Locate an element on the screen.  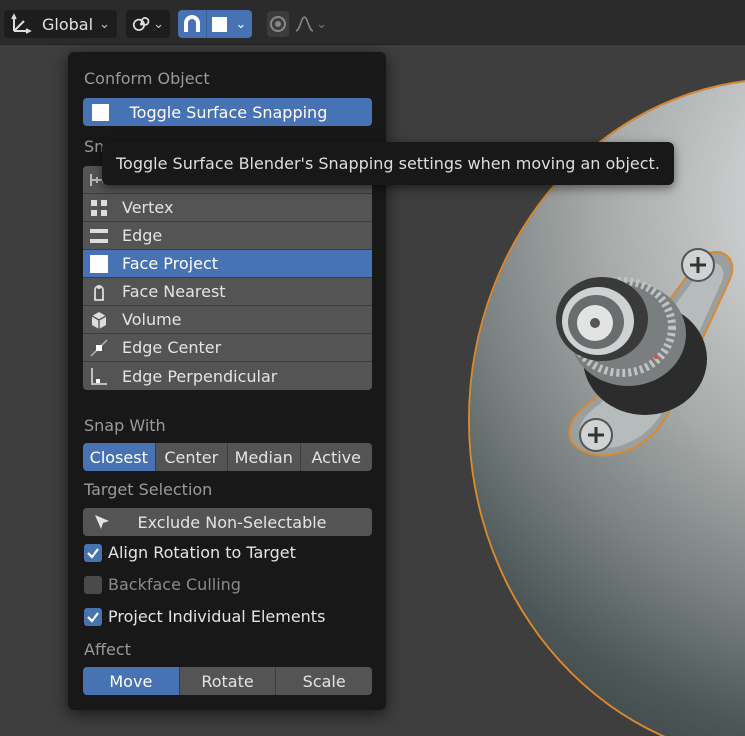
checkbox-label: Backface Culling is located at coordinates (174, 584).